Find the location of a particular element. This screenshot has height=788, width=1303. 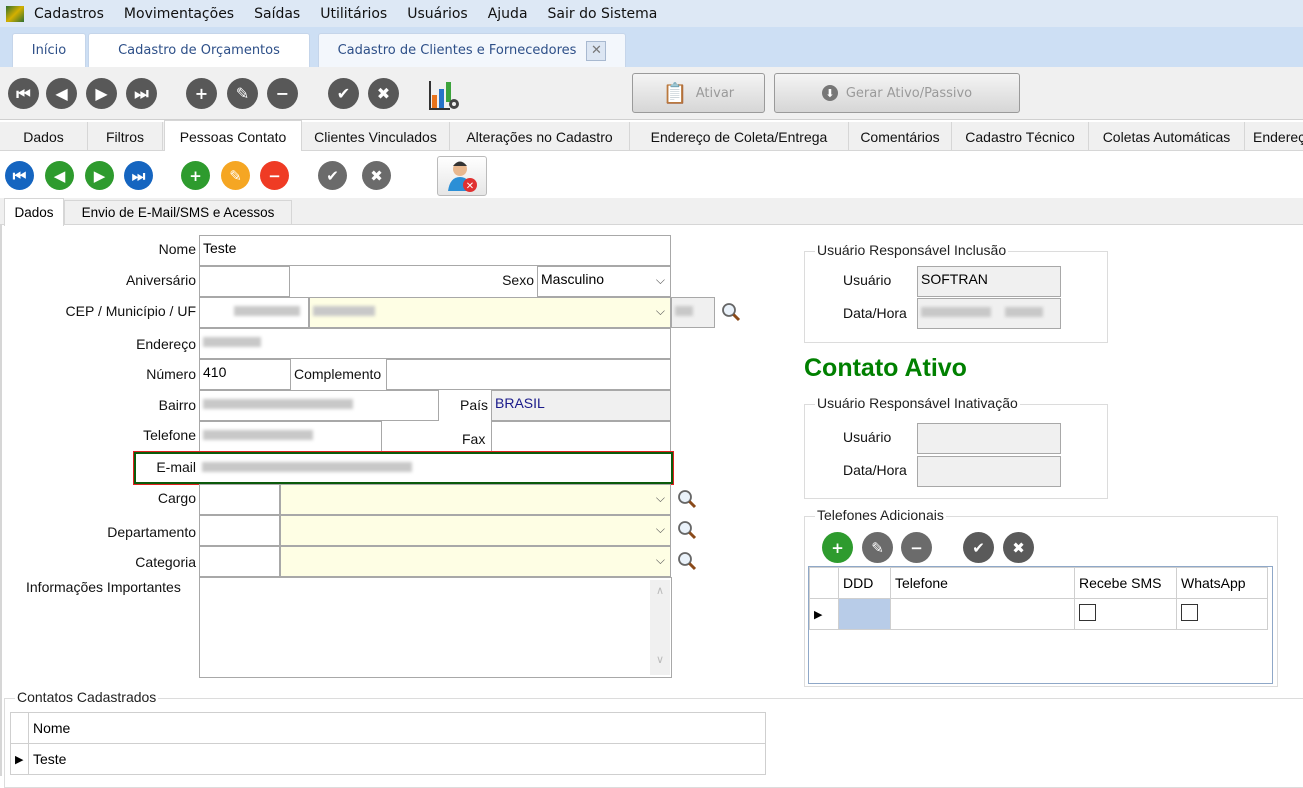

menu-saidas: Saídas is located at coordinates (277, 14).